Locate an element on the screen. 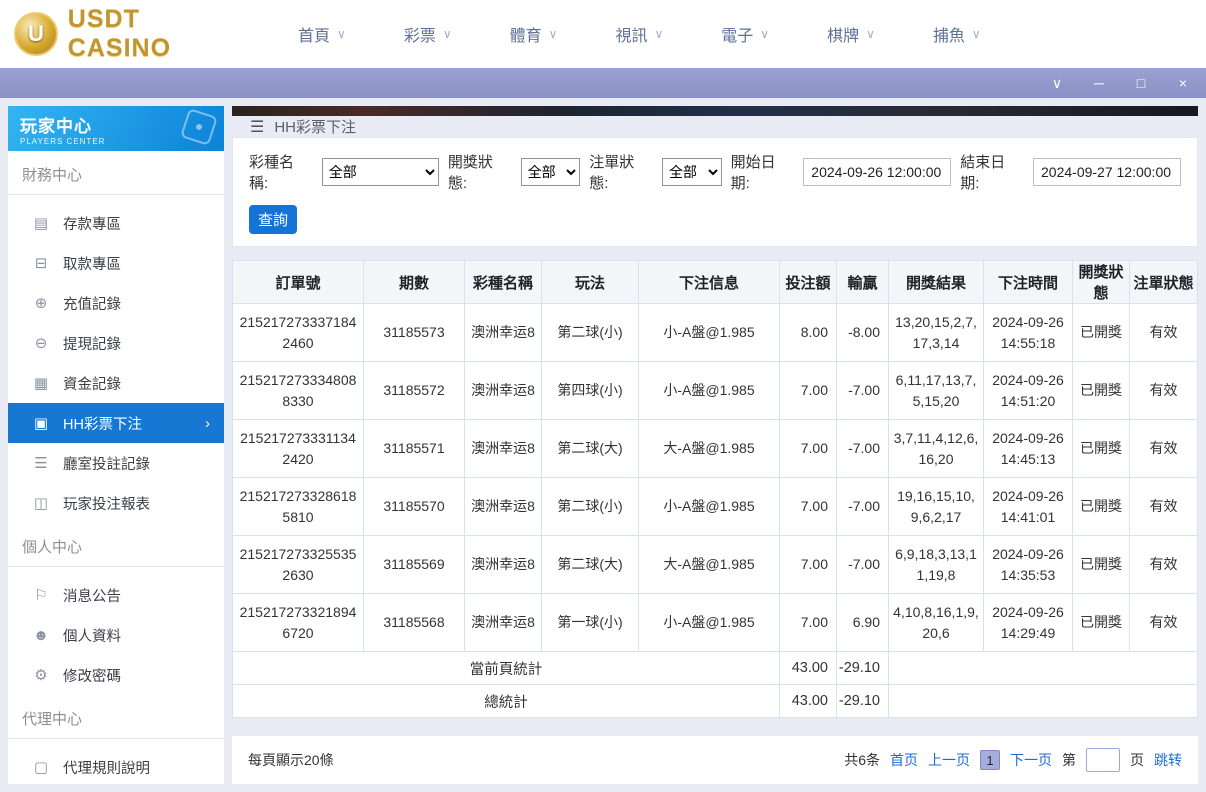 This screenshot has height=792, width=1206. draw-result-cell: 19,16,15,10,9,6,2,17 is located at coordinates (936, 506).